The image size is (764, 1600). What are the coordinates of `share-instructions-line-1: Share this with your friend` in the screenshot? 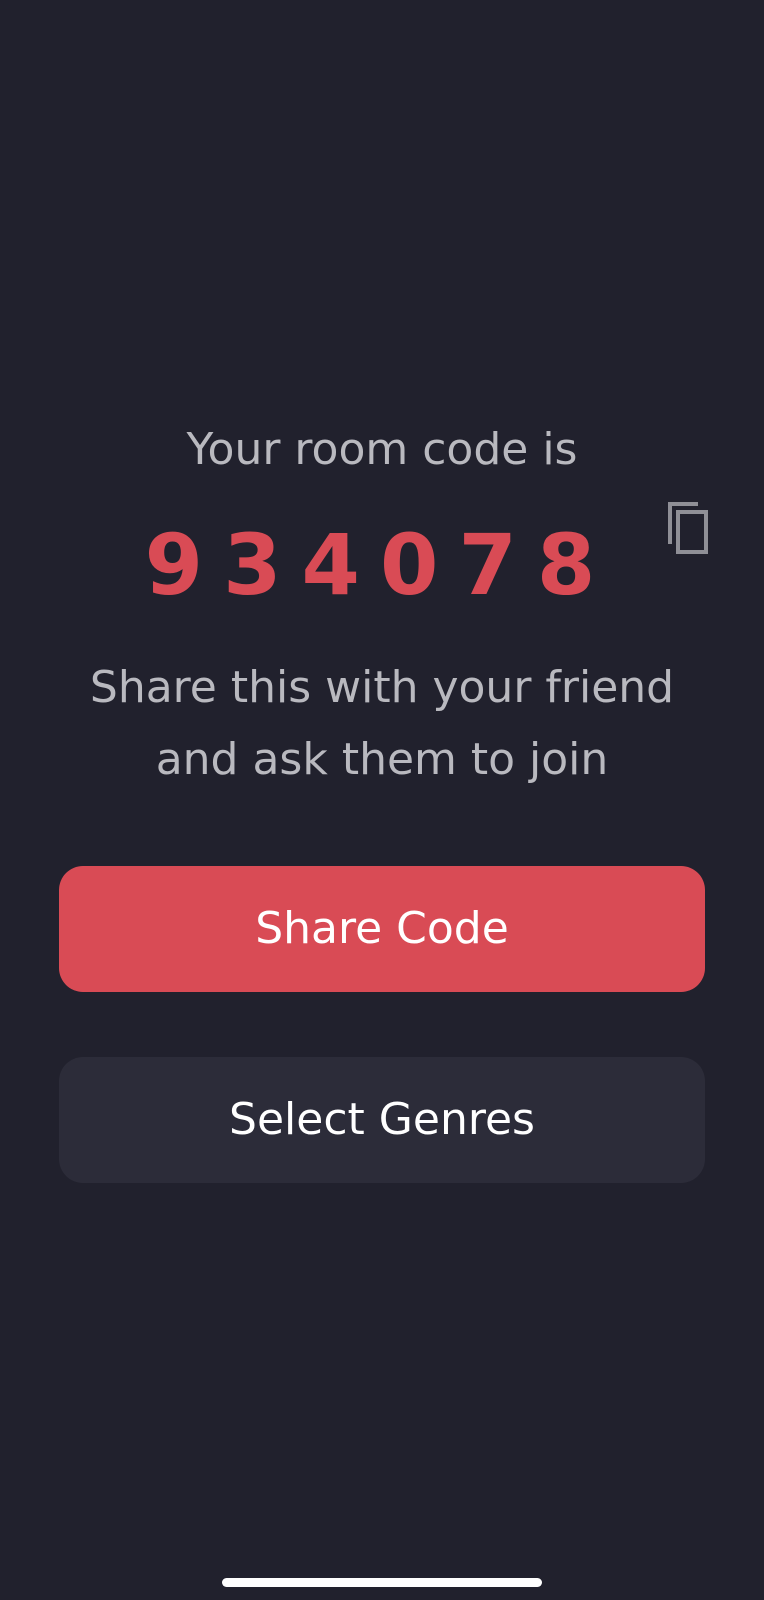 It's located at (382, 687).